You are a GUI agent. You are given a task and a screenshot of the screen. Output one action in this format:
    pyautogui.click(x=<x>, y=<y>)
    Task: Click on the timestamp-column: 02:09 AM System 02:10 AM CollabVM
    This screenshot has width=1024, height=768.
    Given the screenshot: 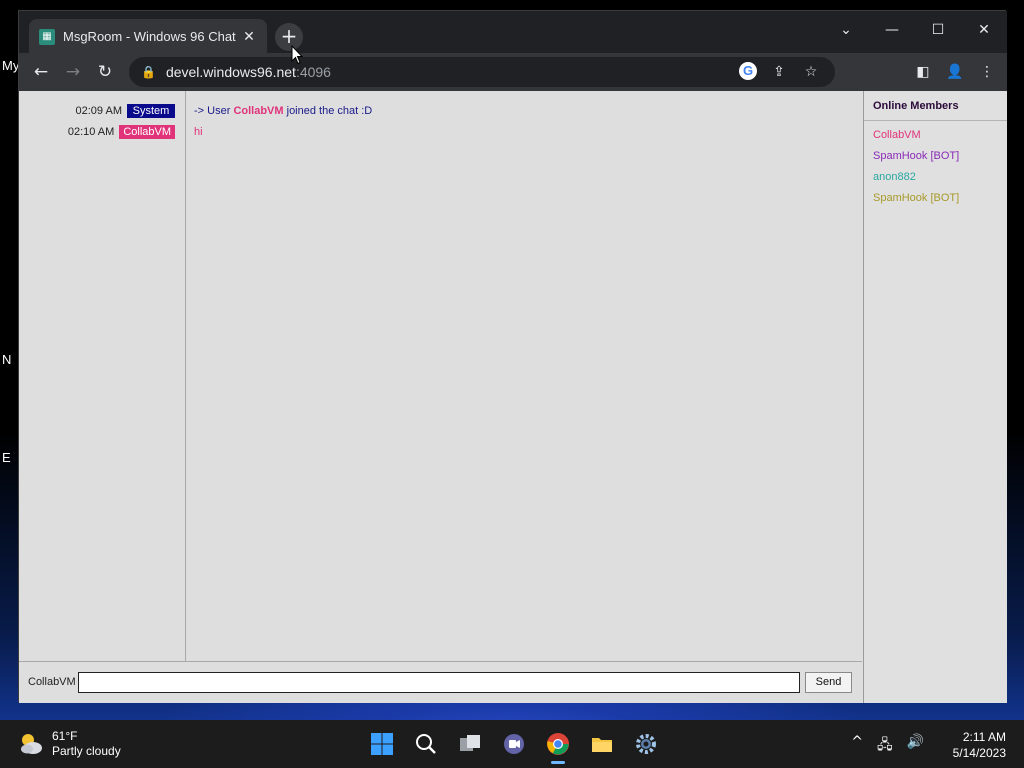 What is the action you would take?
    pyautogui.click(x=102, y=376)
    